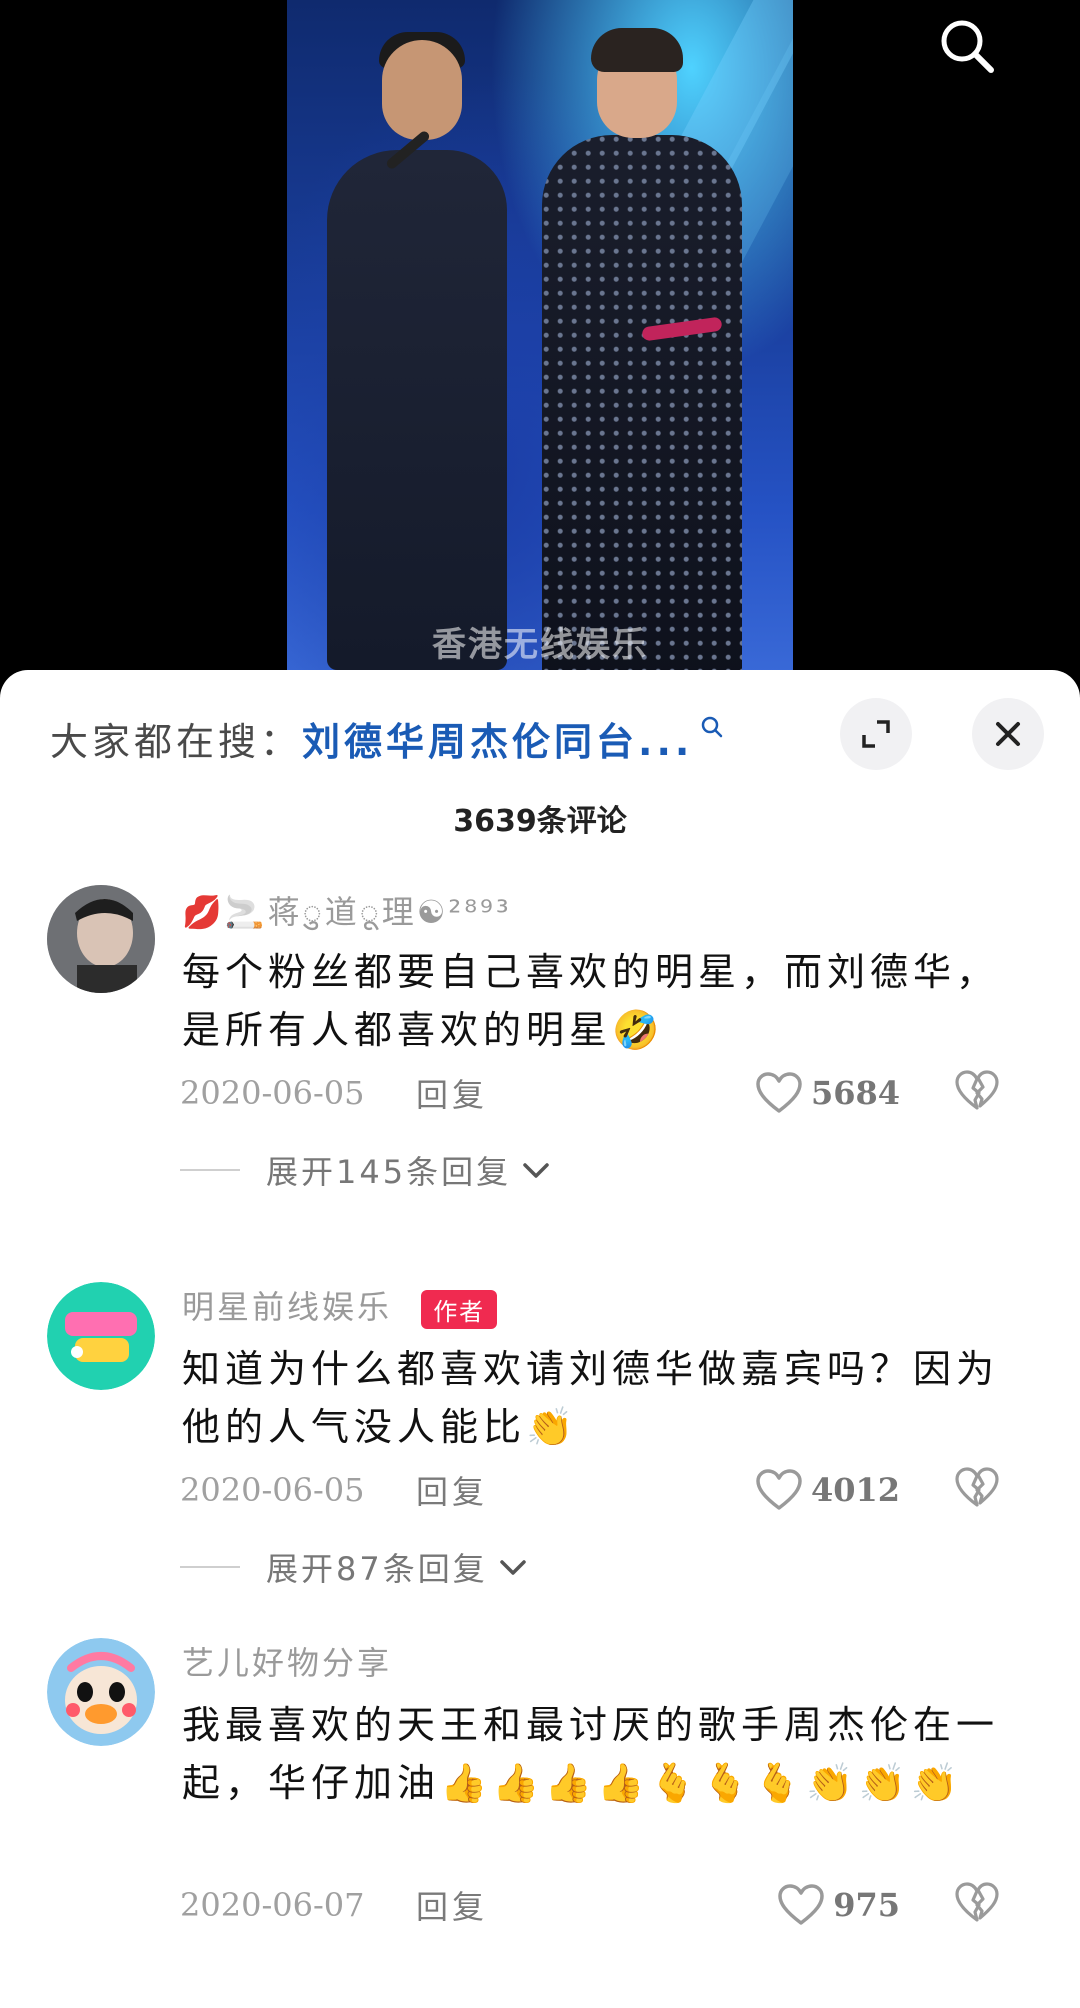  I want to click on search-button, so click(967, 46).